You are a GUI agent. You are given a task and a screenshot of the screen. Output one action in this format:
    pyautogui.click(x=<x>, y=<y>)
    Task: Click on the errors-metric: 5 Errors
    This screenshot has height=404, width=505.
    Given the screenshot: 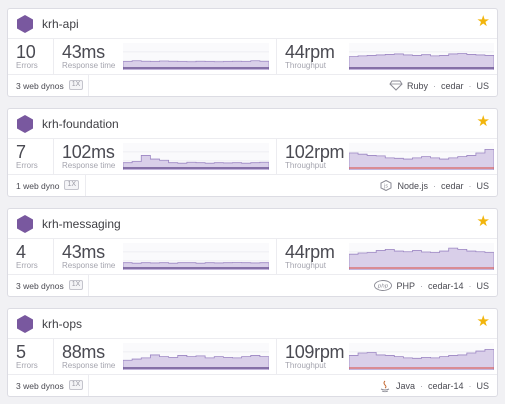 What is the action you would take?
    pyautogui.click(x=31, y=356)
    